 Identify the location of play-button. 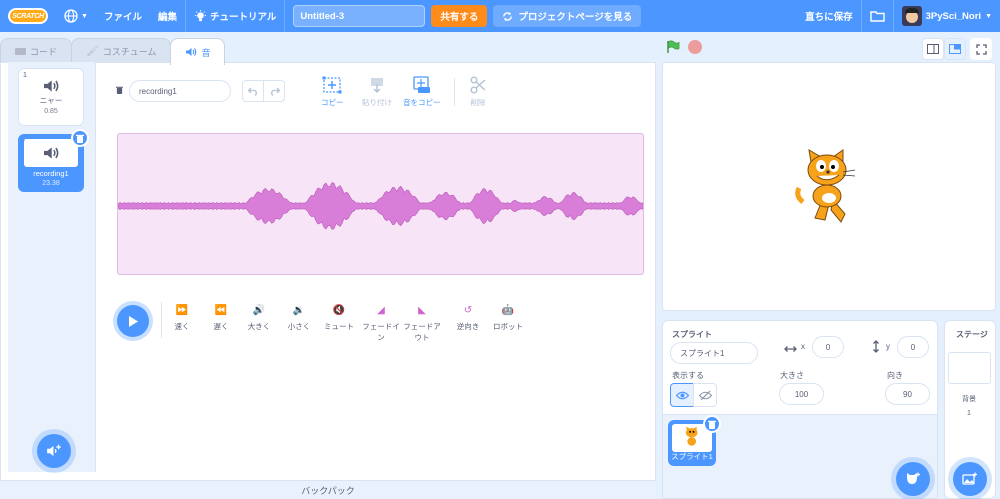
(133, 321).